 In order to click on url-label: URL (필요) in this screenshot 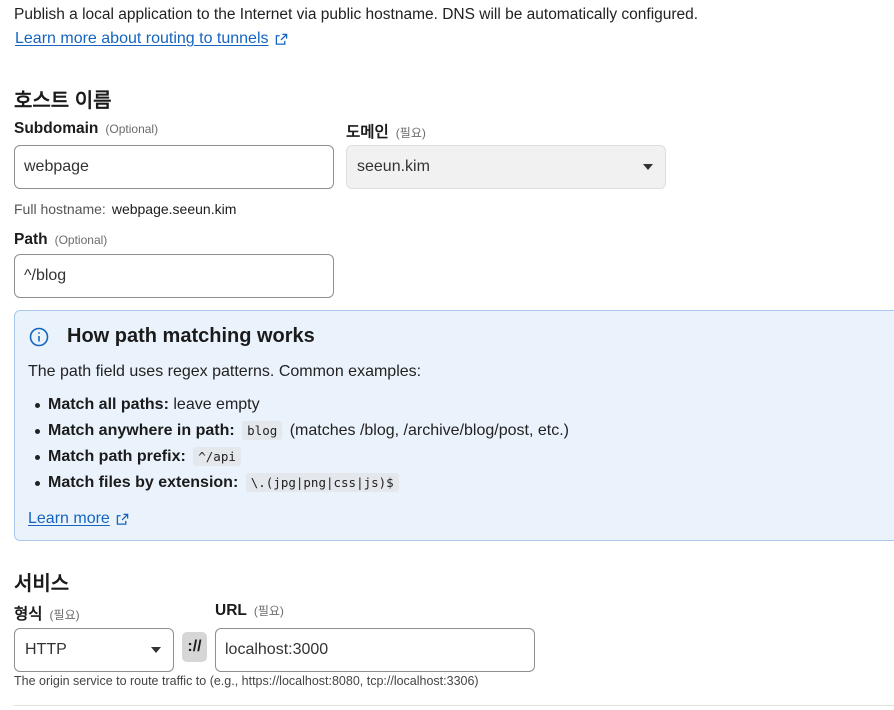, I will do `click(249, 611)`.